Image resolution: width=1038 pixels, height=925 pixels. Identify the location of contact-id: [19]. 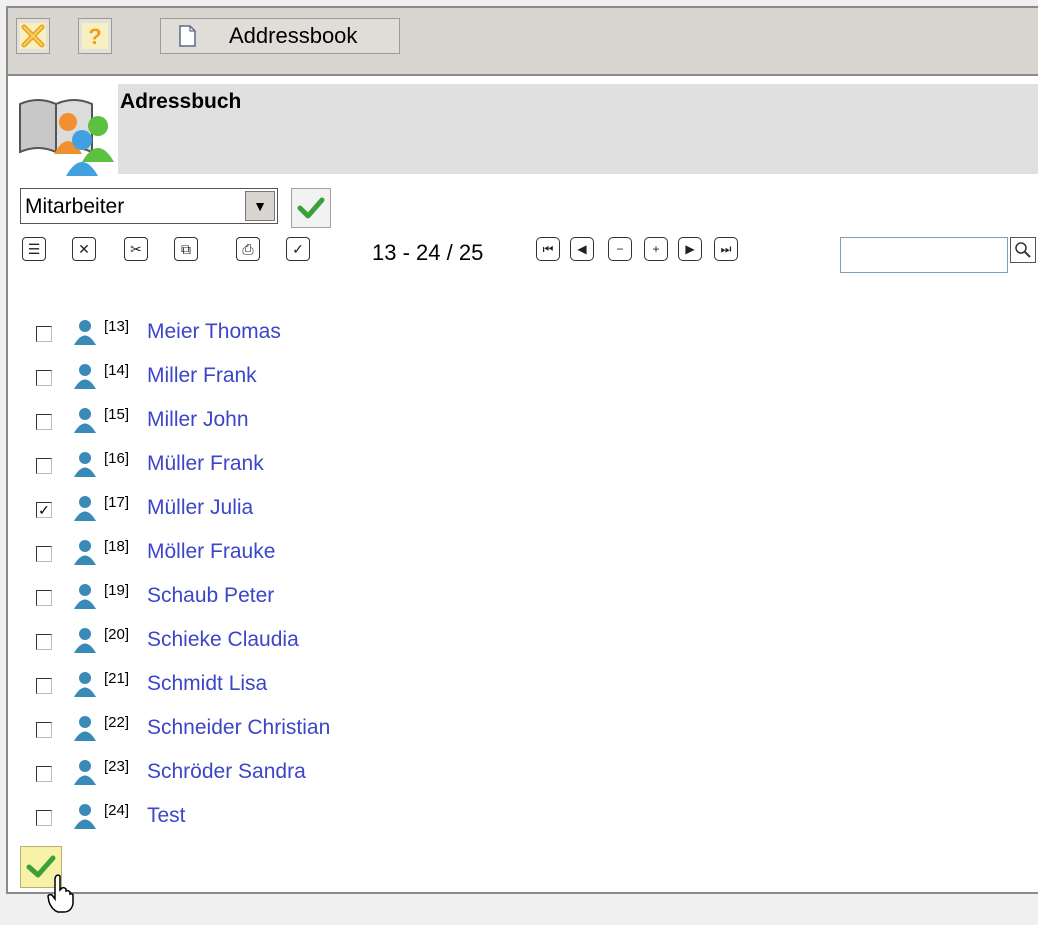
(117, 590).